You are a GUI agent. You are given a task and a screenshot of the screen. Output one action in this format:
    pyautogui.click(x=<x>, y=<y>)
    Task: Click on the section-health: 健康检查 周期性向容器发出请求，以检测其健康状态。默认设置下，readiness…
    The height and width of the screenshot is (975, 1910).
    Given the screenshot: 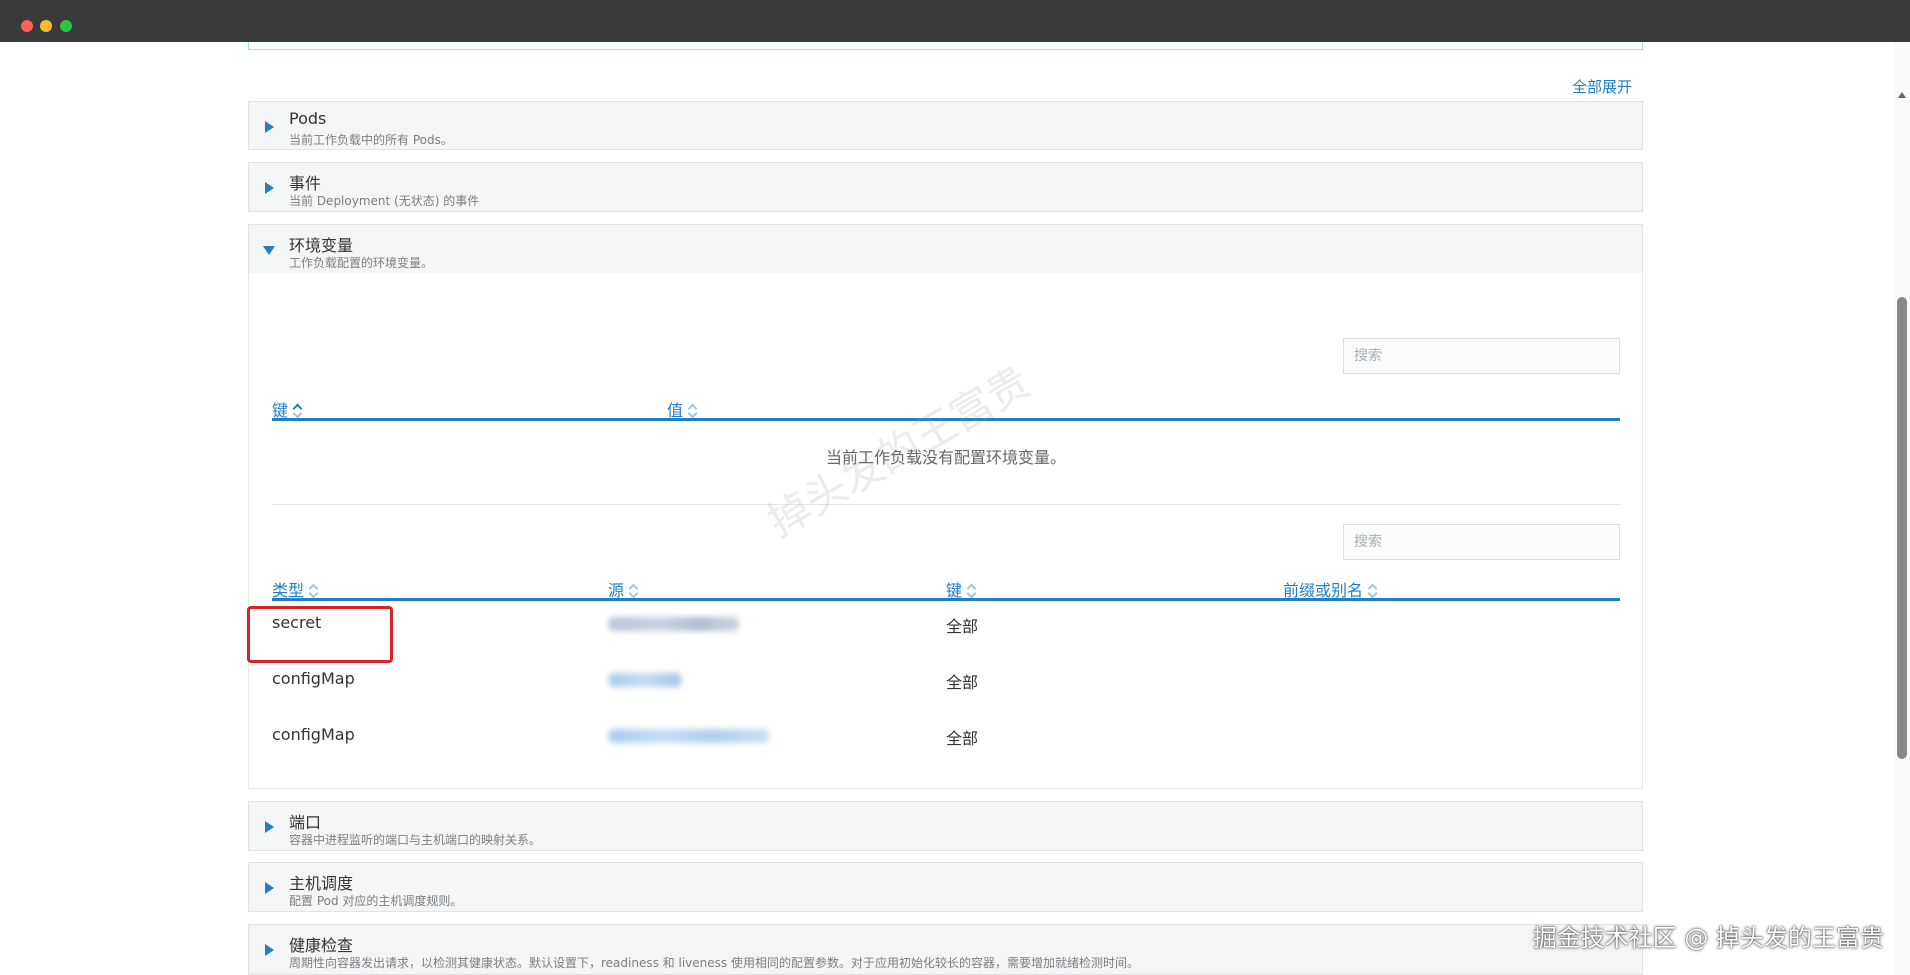 What is the action you would take?
    pyautogui.click(x=945, y=949)
    